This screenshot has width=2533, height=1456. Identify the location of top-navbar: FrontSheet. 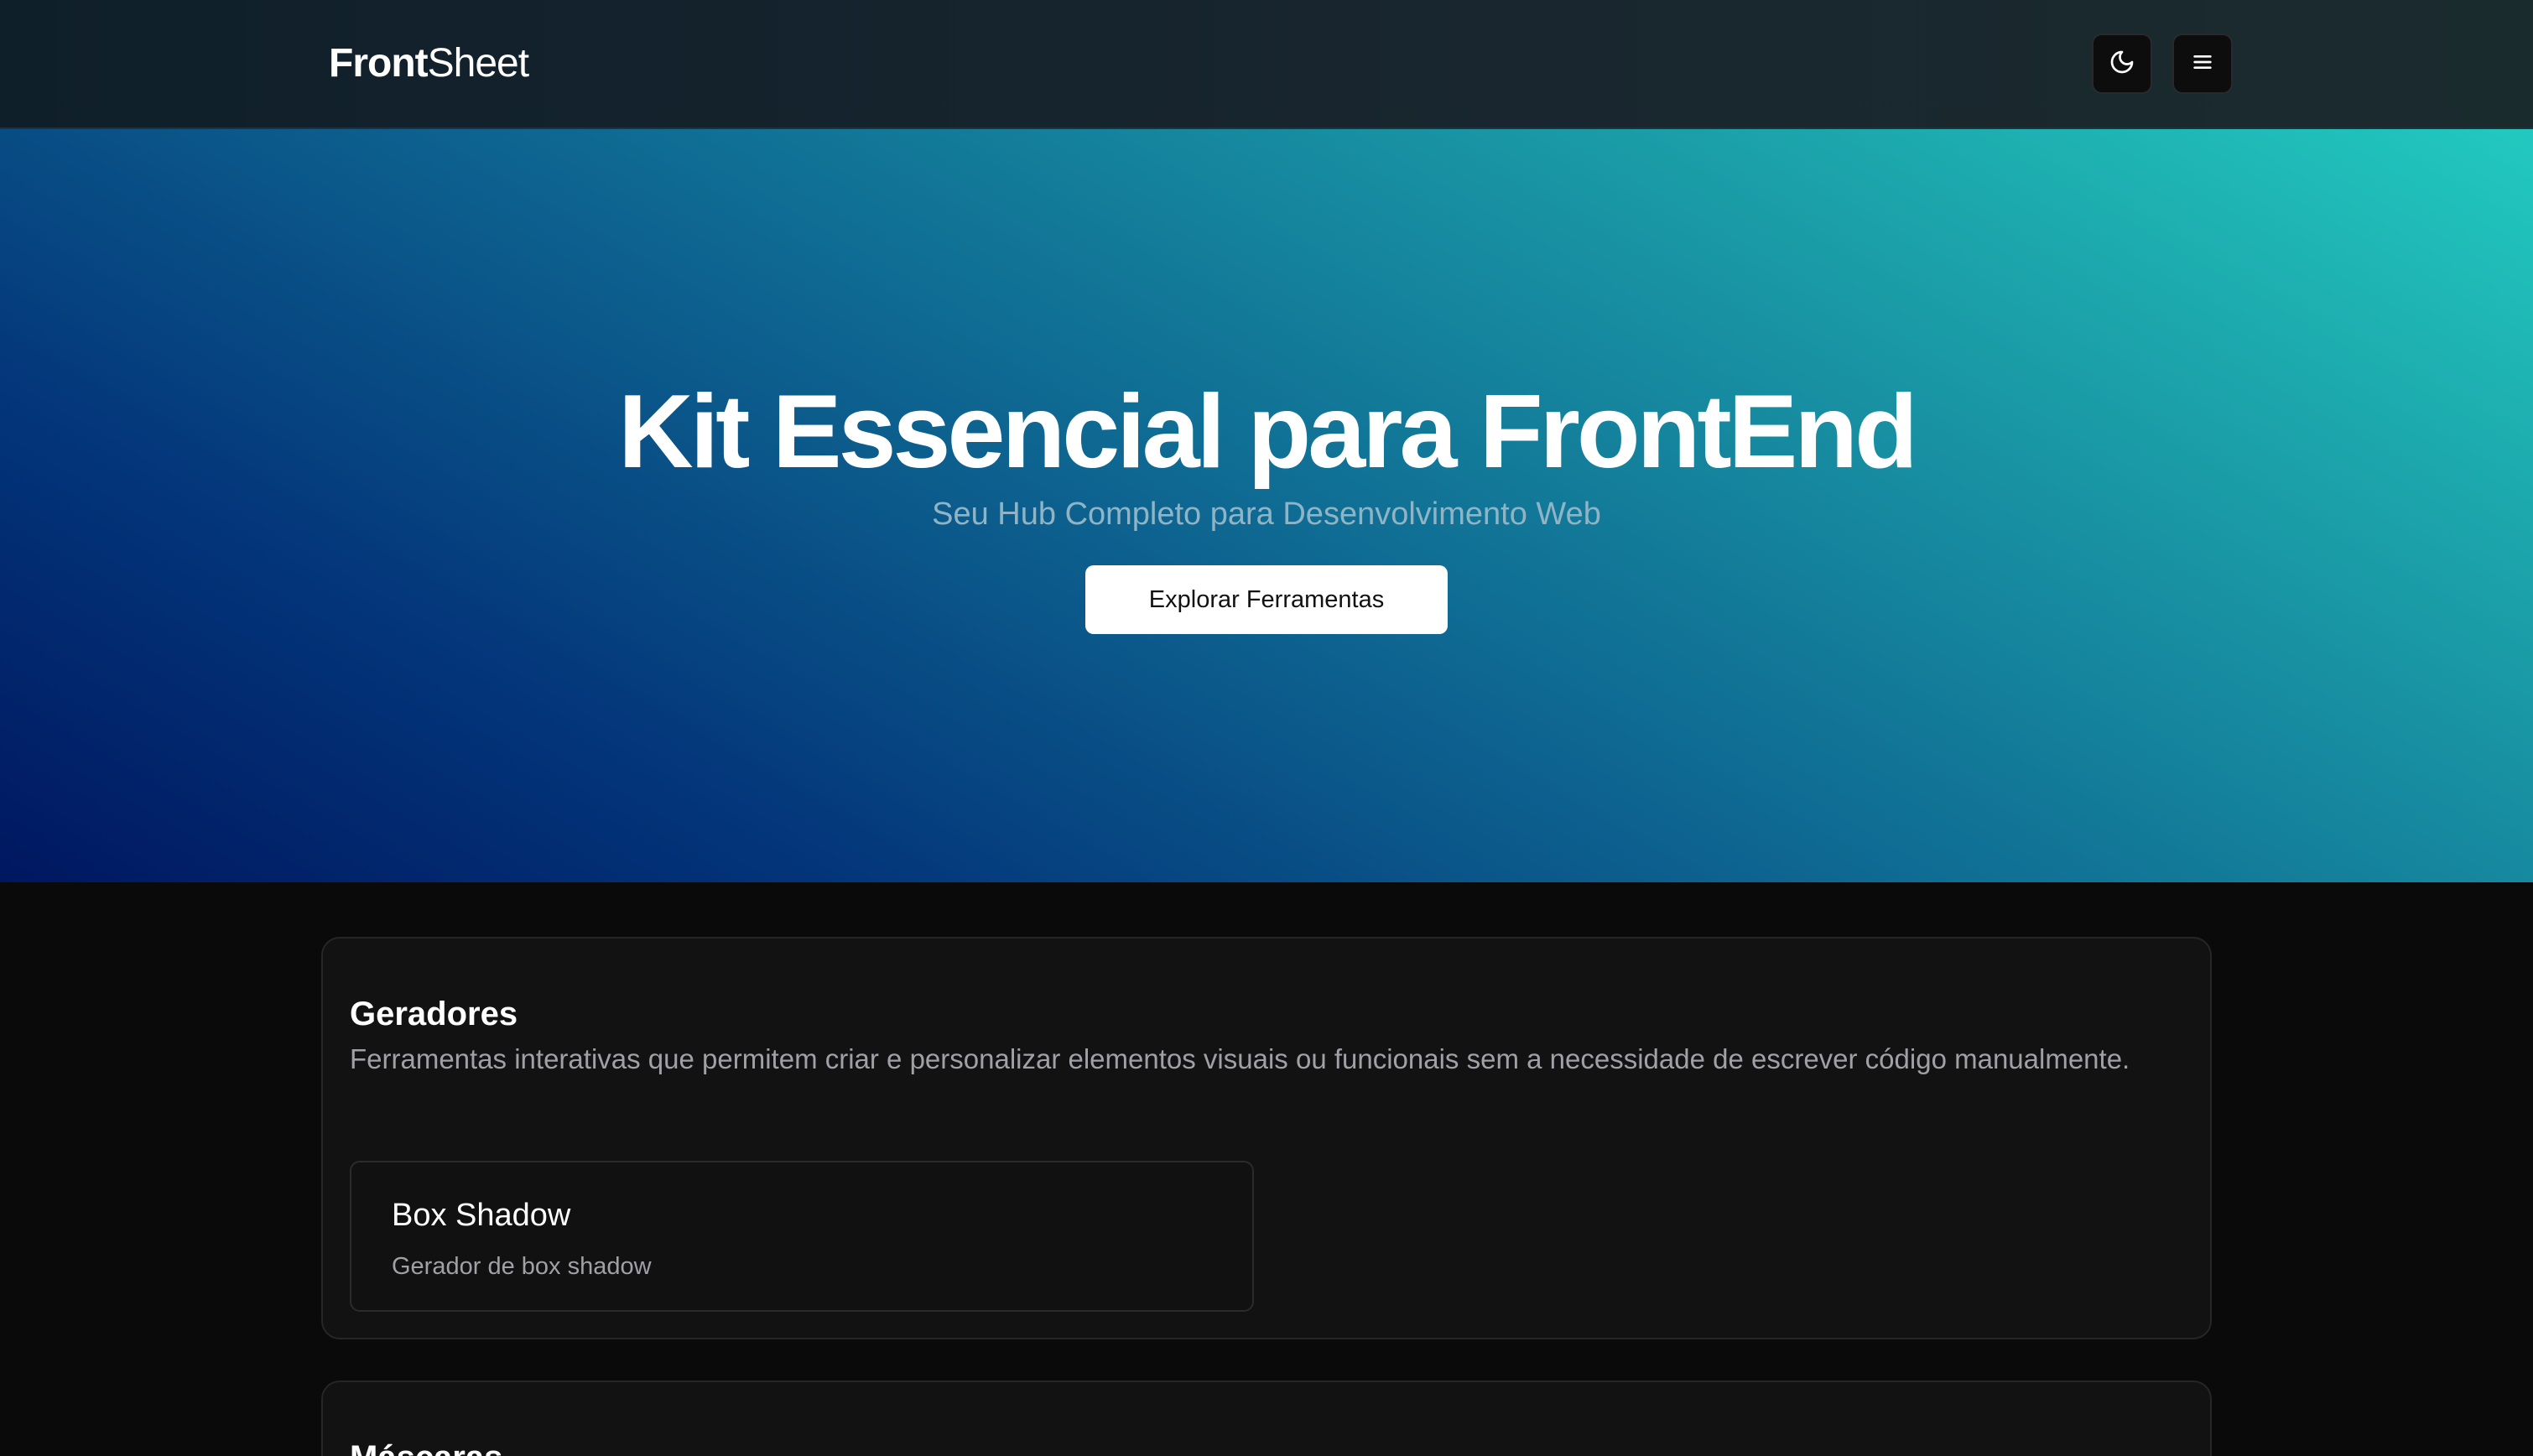
(1266, 64).